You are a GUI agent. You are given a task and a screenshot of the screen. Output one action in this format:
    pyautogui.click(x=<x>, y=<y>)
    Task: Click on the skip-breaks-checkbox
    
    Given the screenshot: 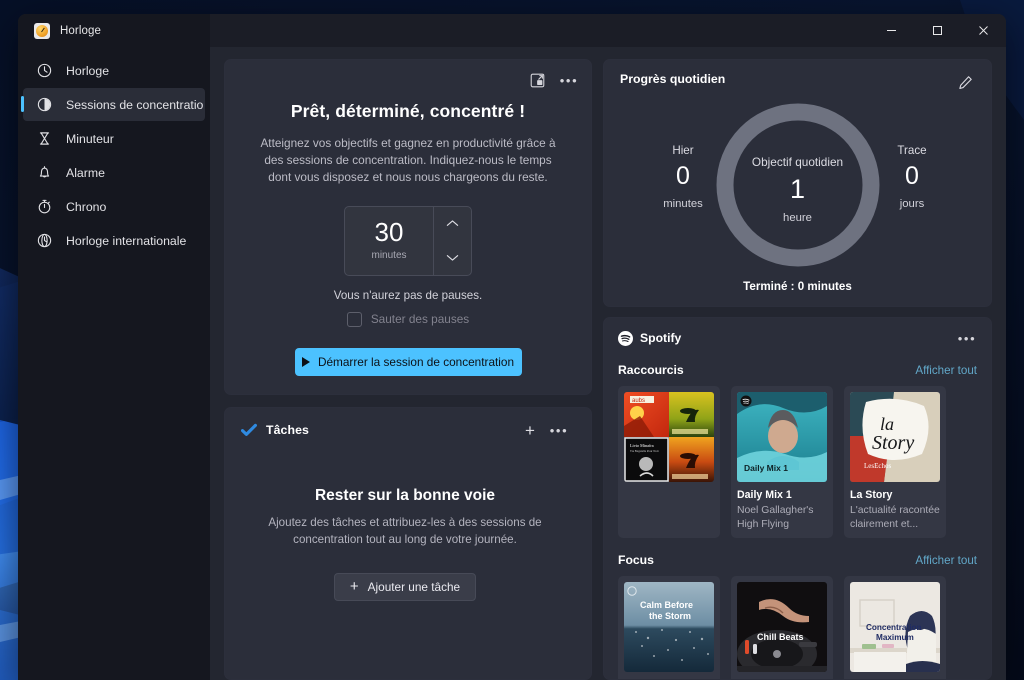 What is the action you would take?
    pyautogui.click(x=354, y=319)
    